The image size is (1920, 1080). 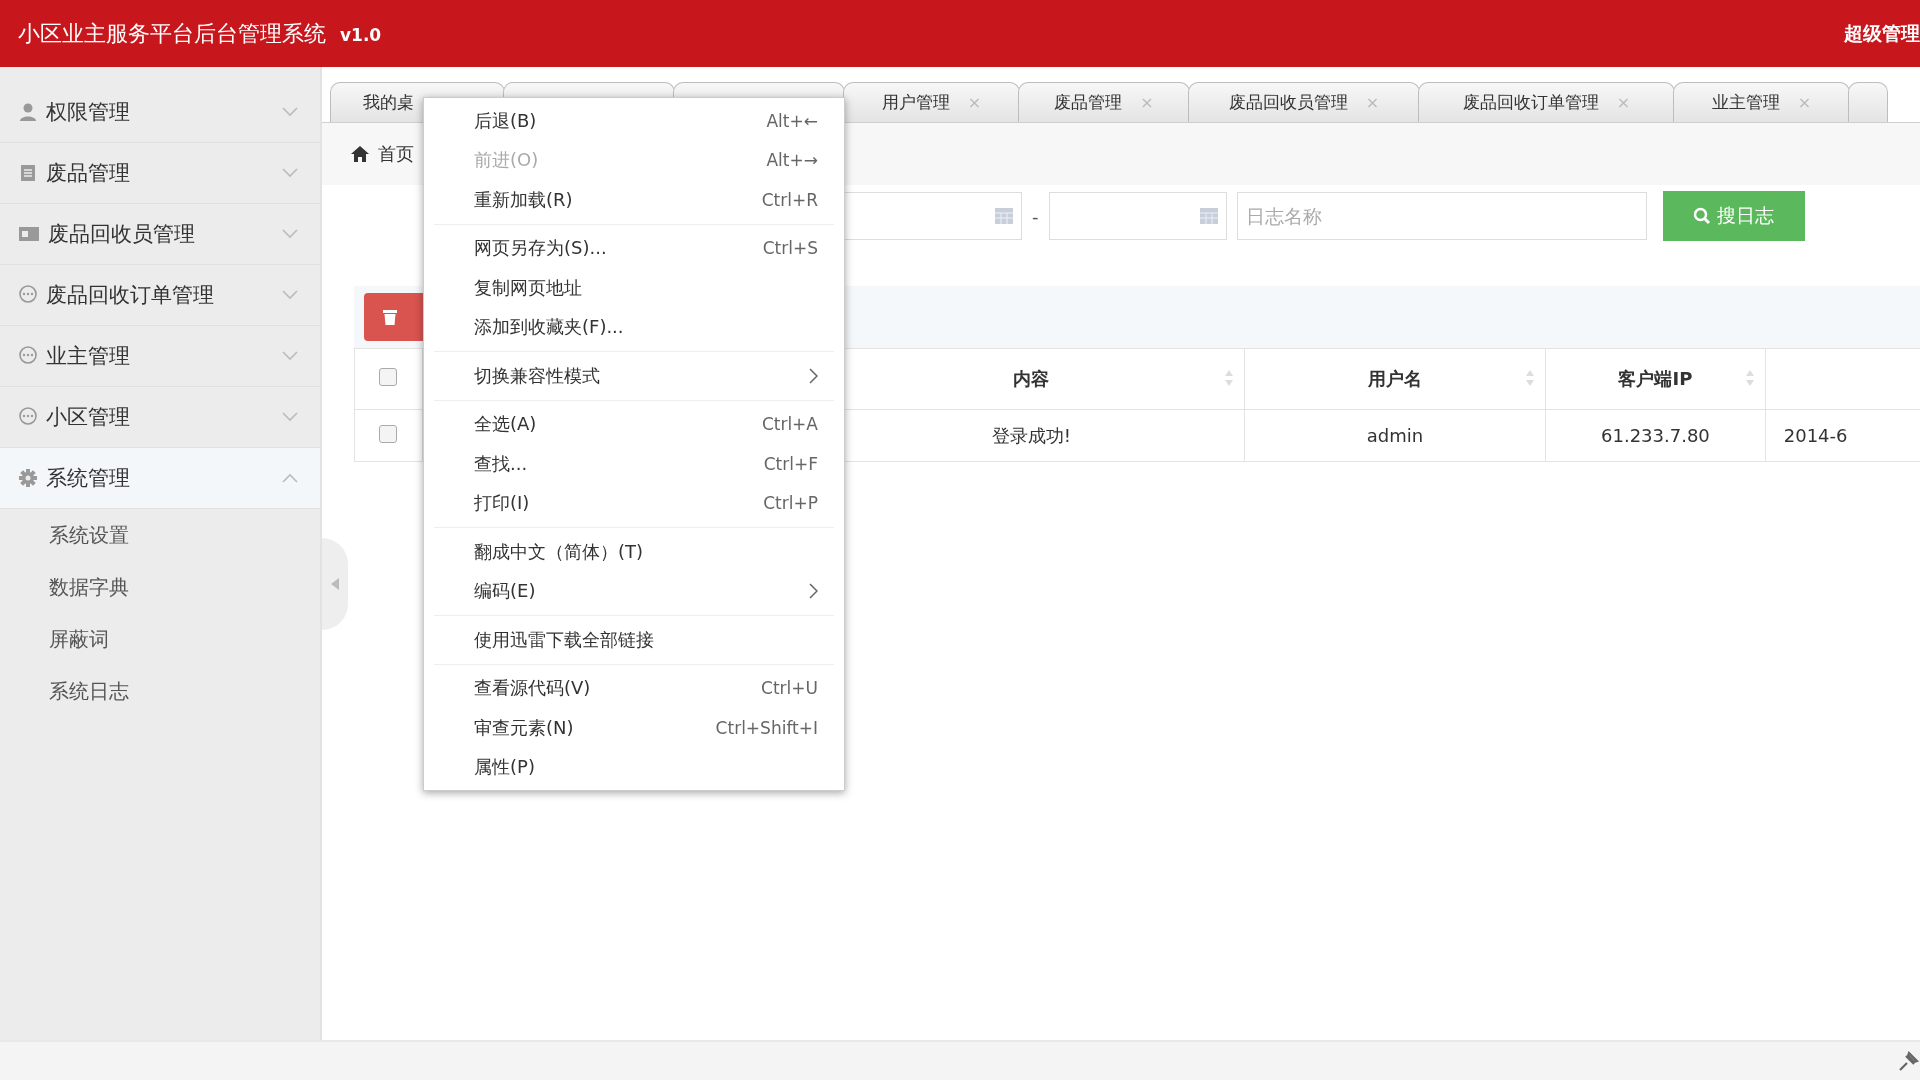 I want to click on menu-item: 查找... Ctrl+F, so click(x=634, y=464).